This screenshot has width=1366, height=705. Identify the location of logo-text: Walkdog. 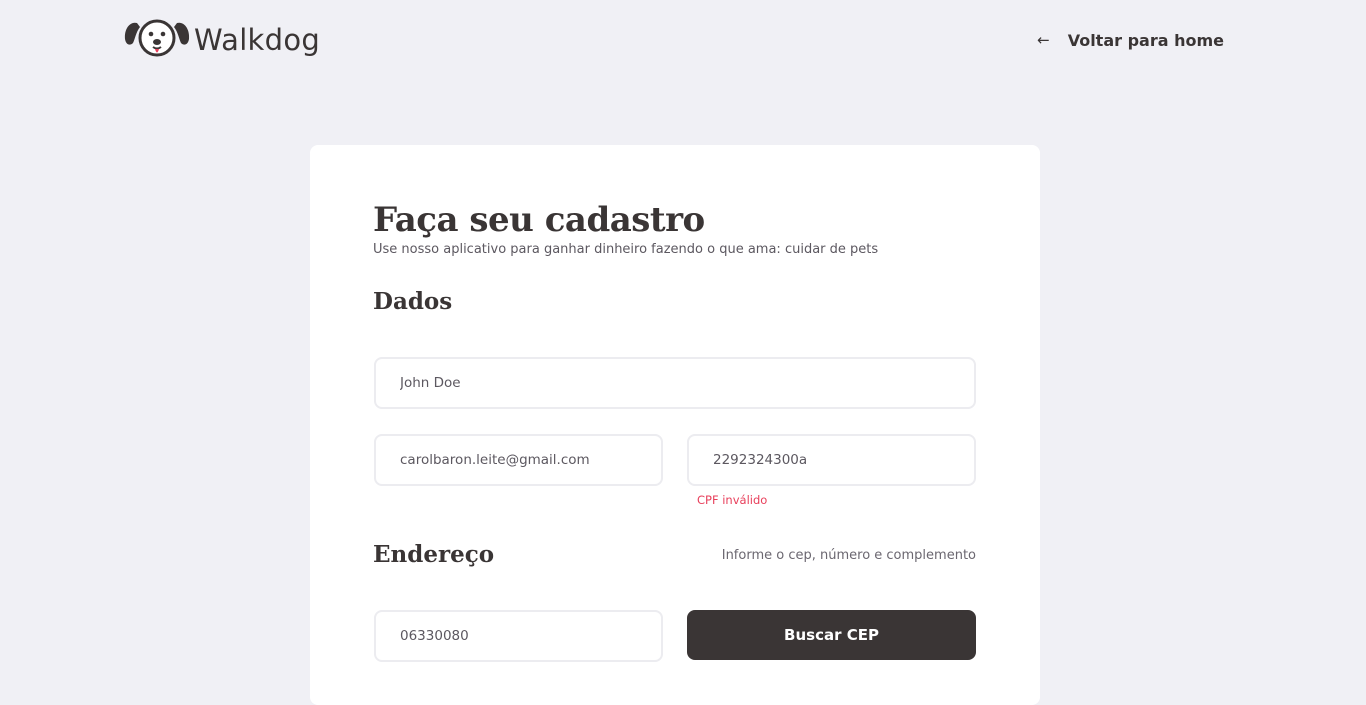
(257, 39).